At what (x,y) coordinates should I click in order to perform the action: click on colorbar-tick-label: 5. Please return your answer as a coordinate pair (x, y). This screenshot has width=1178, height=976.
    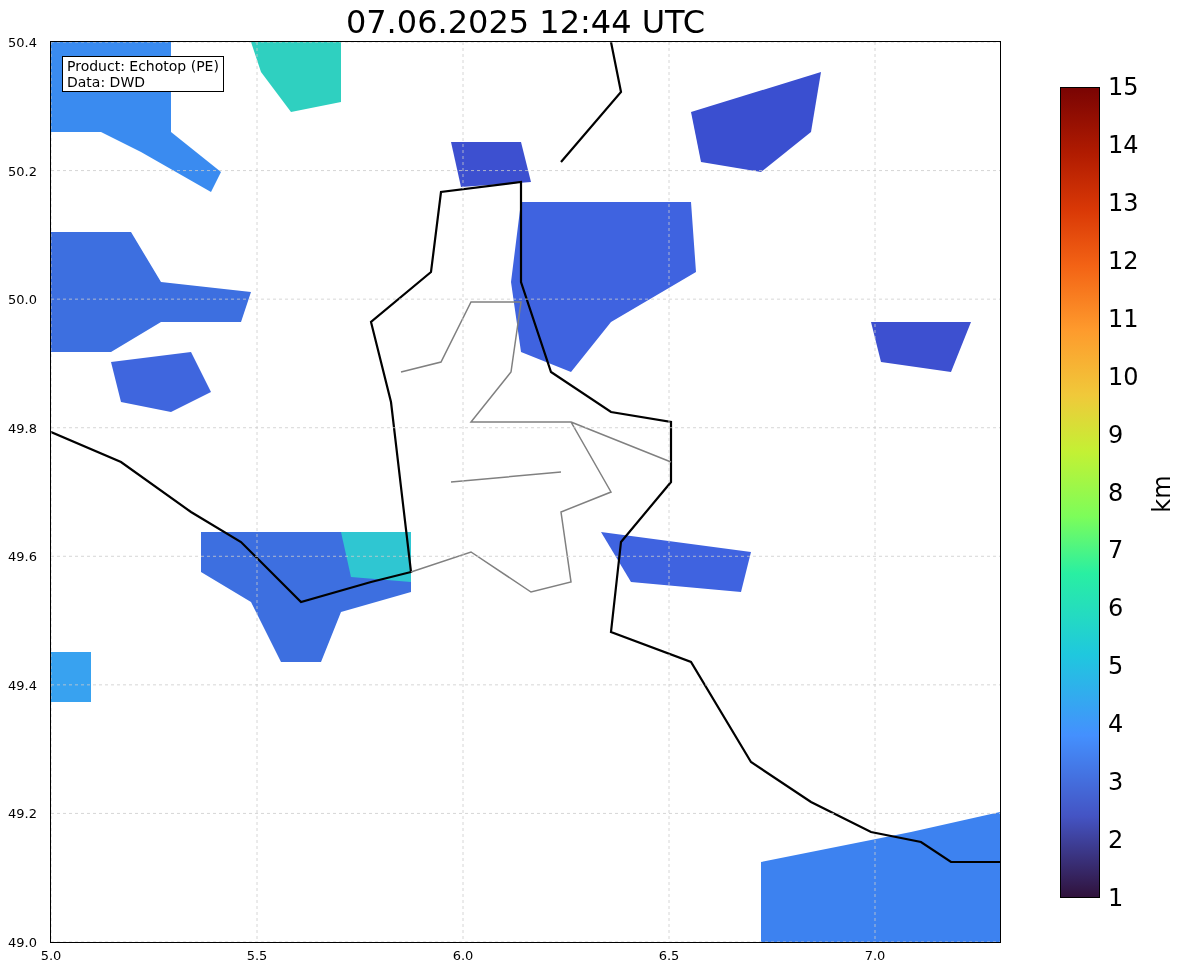
    Looking at the image, I should click on (1116, 666).